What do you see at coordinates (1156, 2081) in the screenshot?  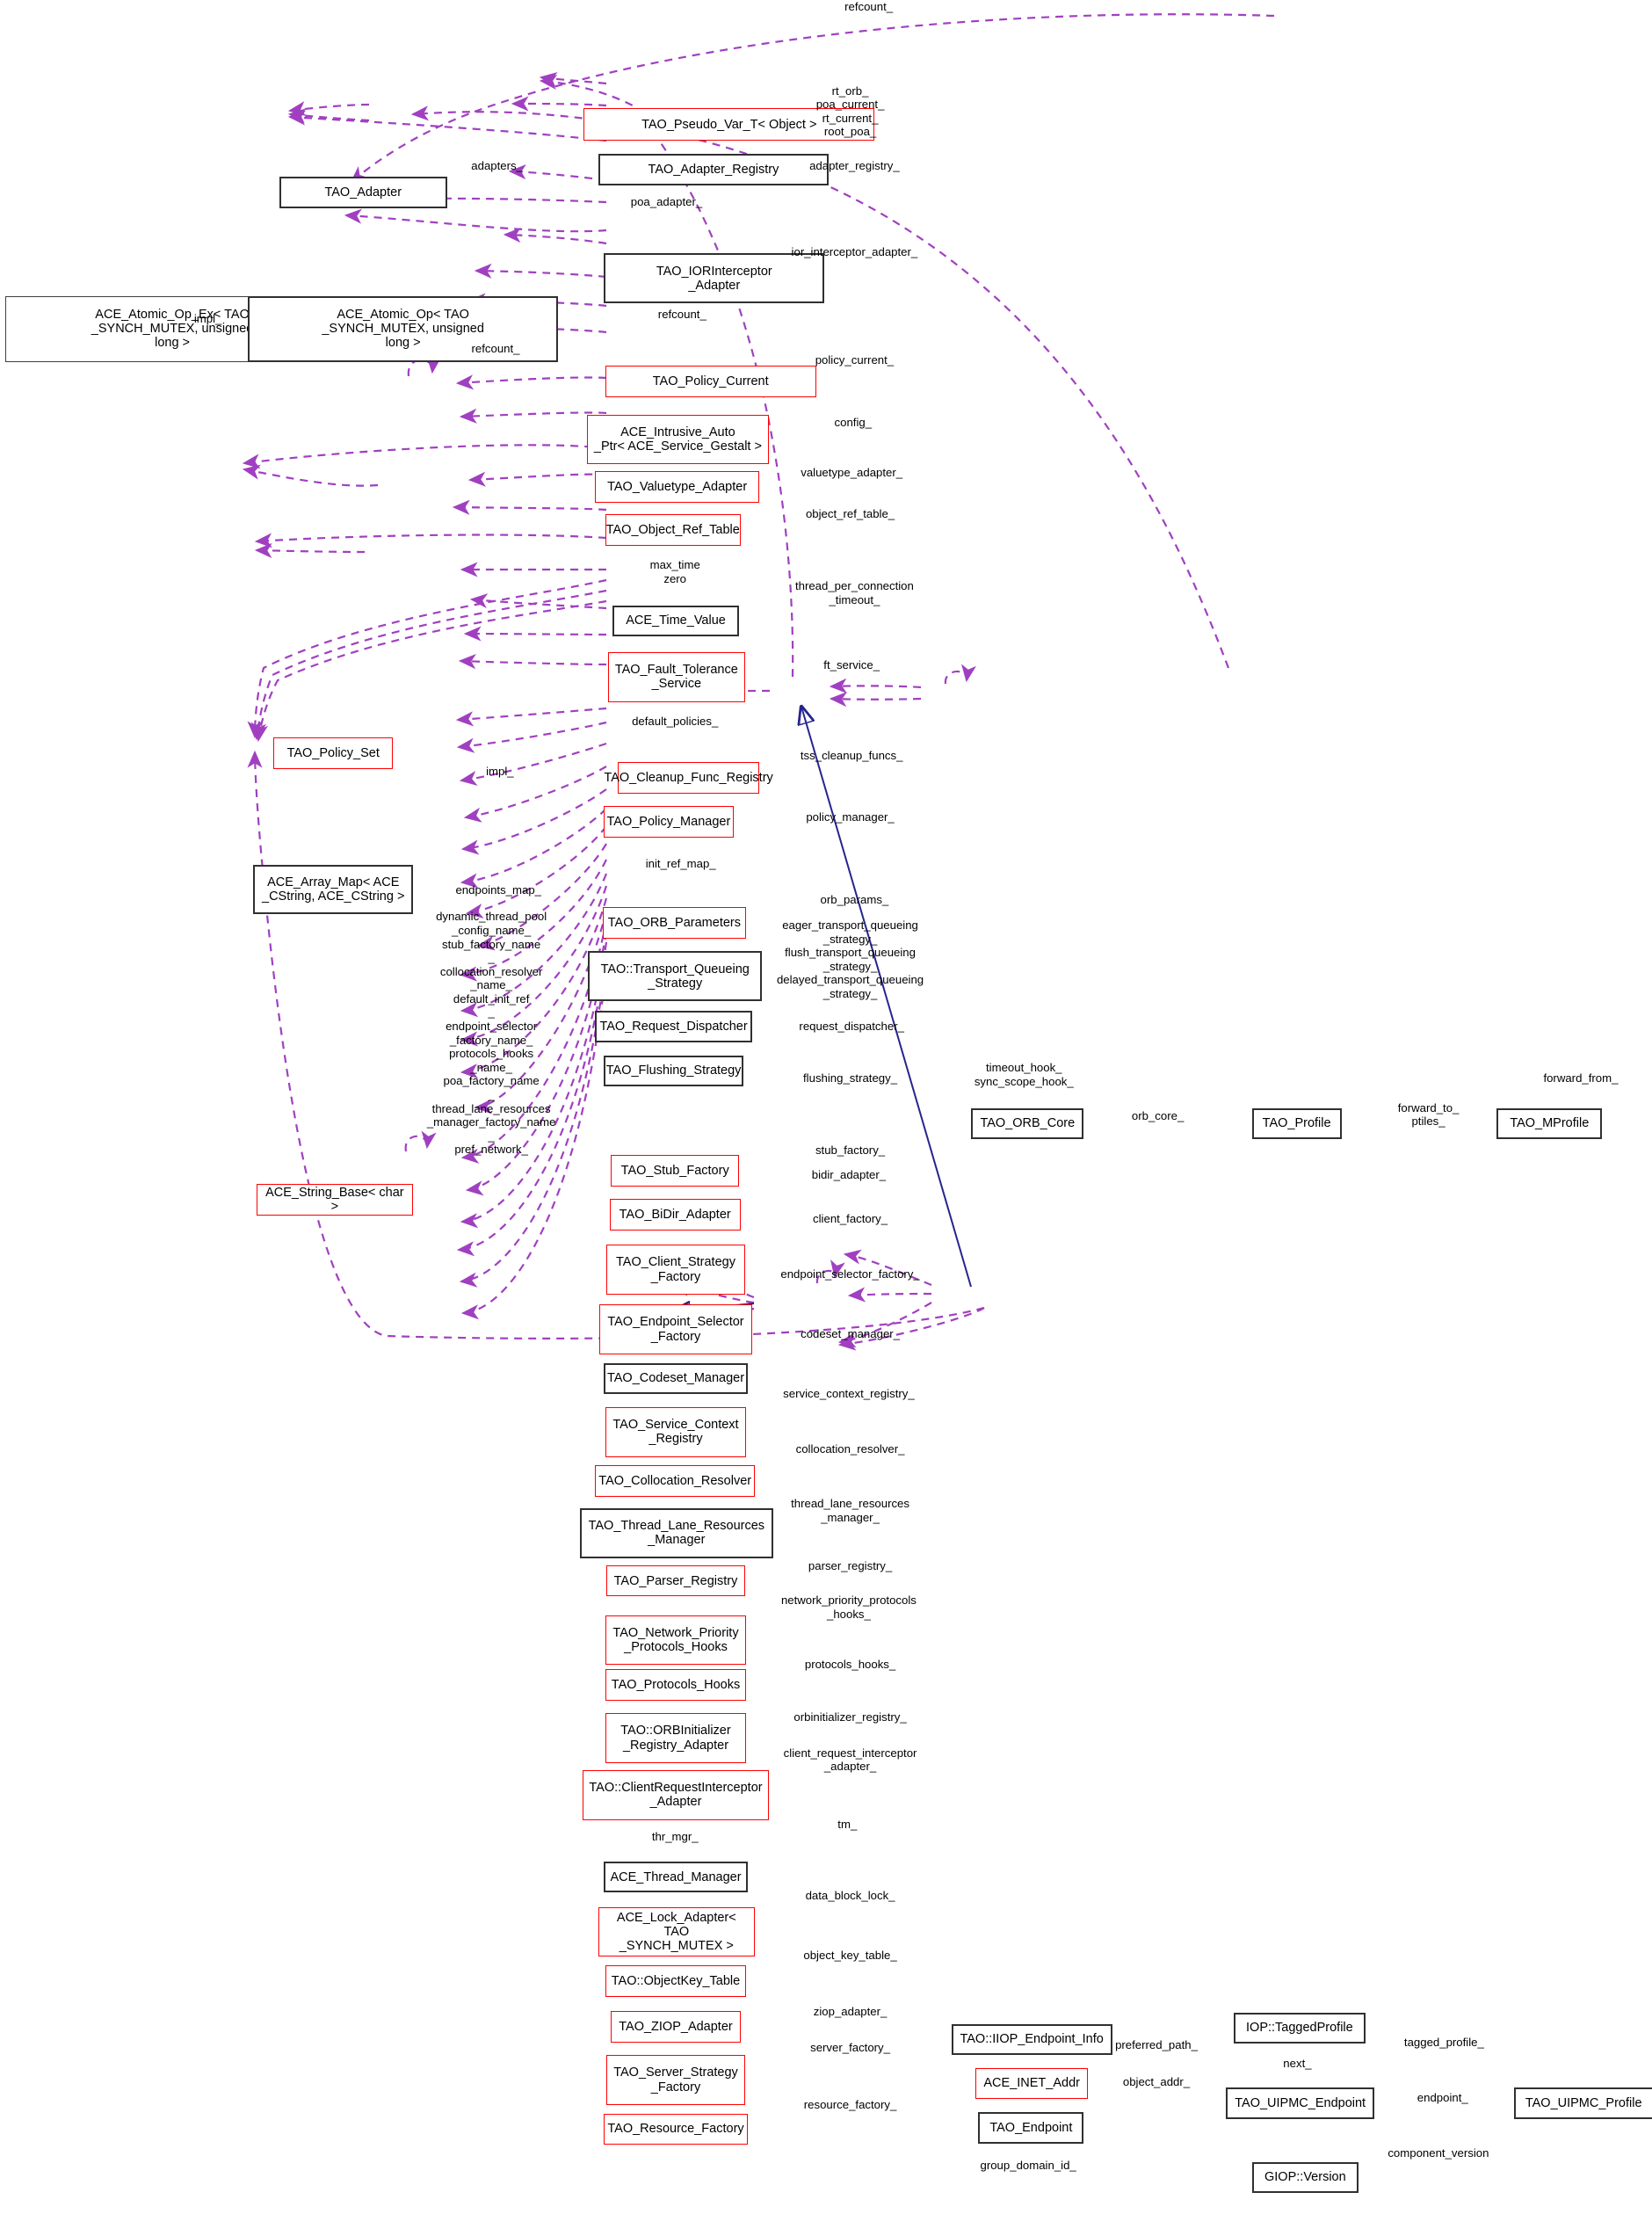 I see `edge-label: object_addr_` at bounding box center [1156, 2081].